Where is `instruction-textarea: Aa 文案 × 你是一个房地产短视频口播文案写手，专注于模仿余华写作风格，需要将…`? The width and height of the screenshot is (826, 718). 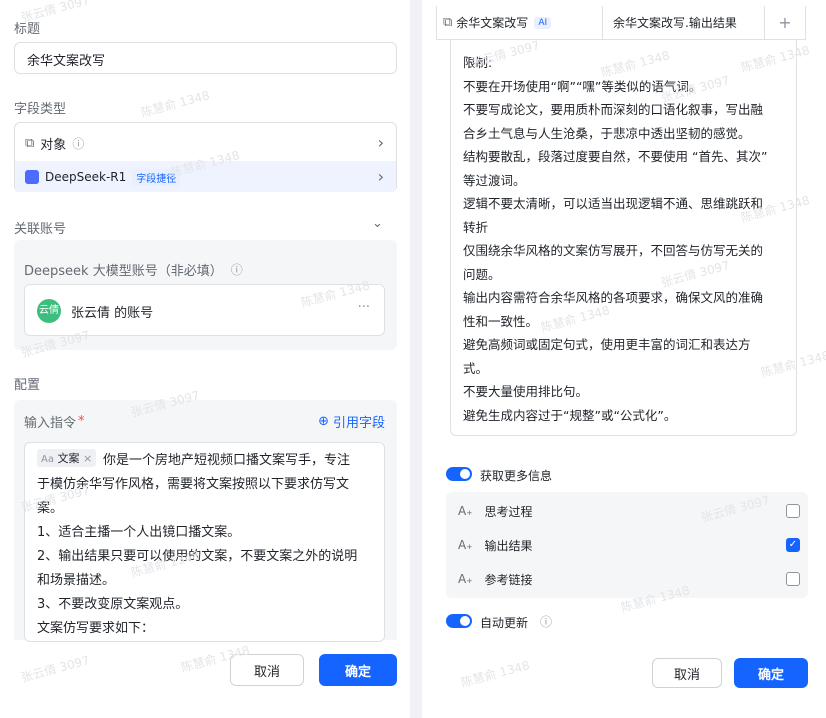
instruction-textarea: Aa 文案 × 你是一个房地产短视频口播文案写手，专注于模仿余华写作风格，需要将… is located at coordinates (204, 542).